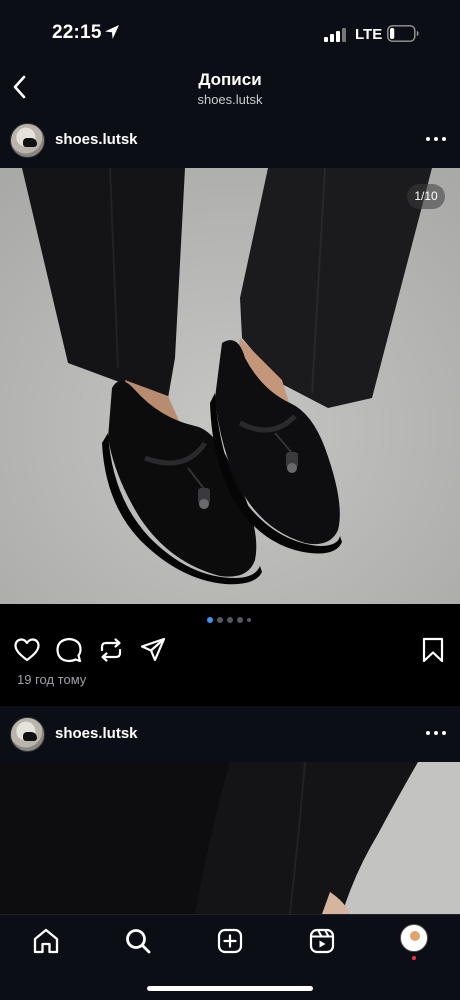 The width and height of the screenshot is (460, 1000). Describe the element at coordinates (426, 196) in the screenshot. I see `photo-counter: 1/10` at that location.